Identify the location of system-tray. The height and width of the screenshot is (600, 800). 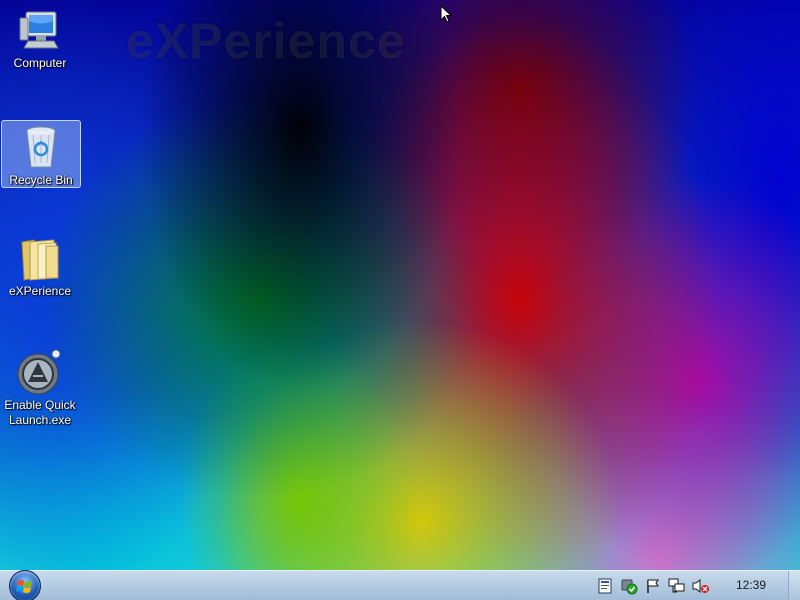
(695, 585).